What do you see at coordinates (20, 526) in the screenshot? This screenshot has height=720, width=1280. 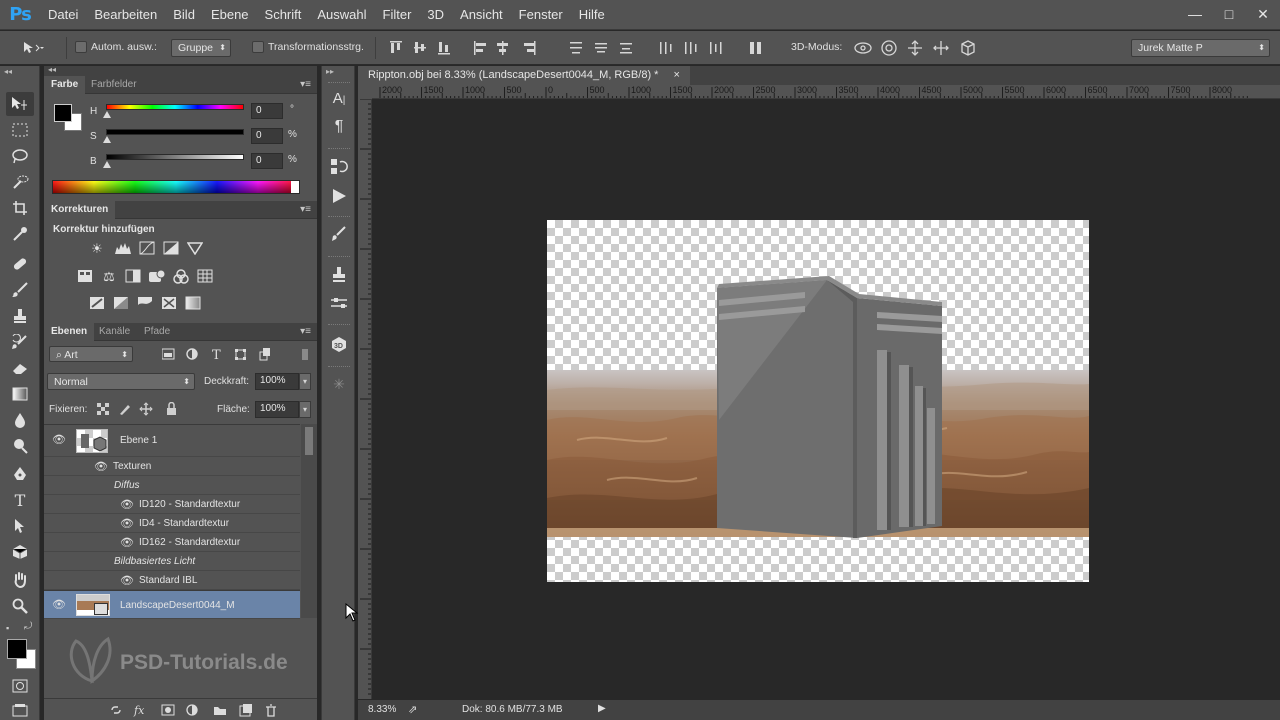 I see `path-selection-tool-icon` at bounding box center [20, 526].